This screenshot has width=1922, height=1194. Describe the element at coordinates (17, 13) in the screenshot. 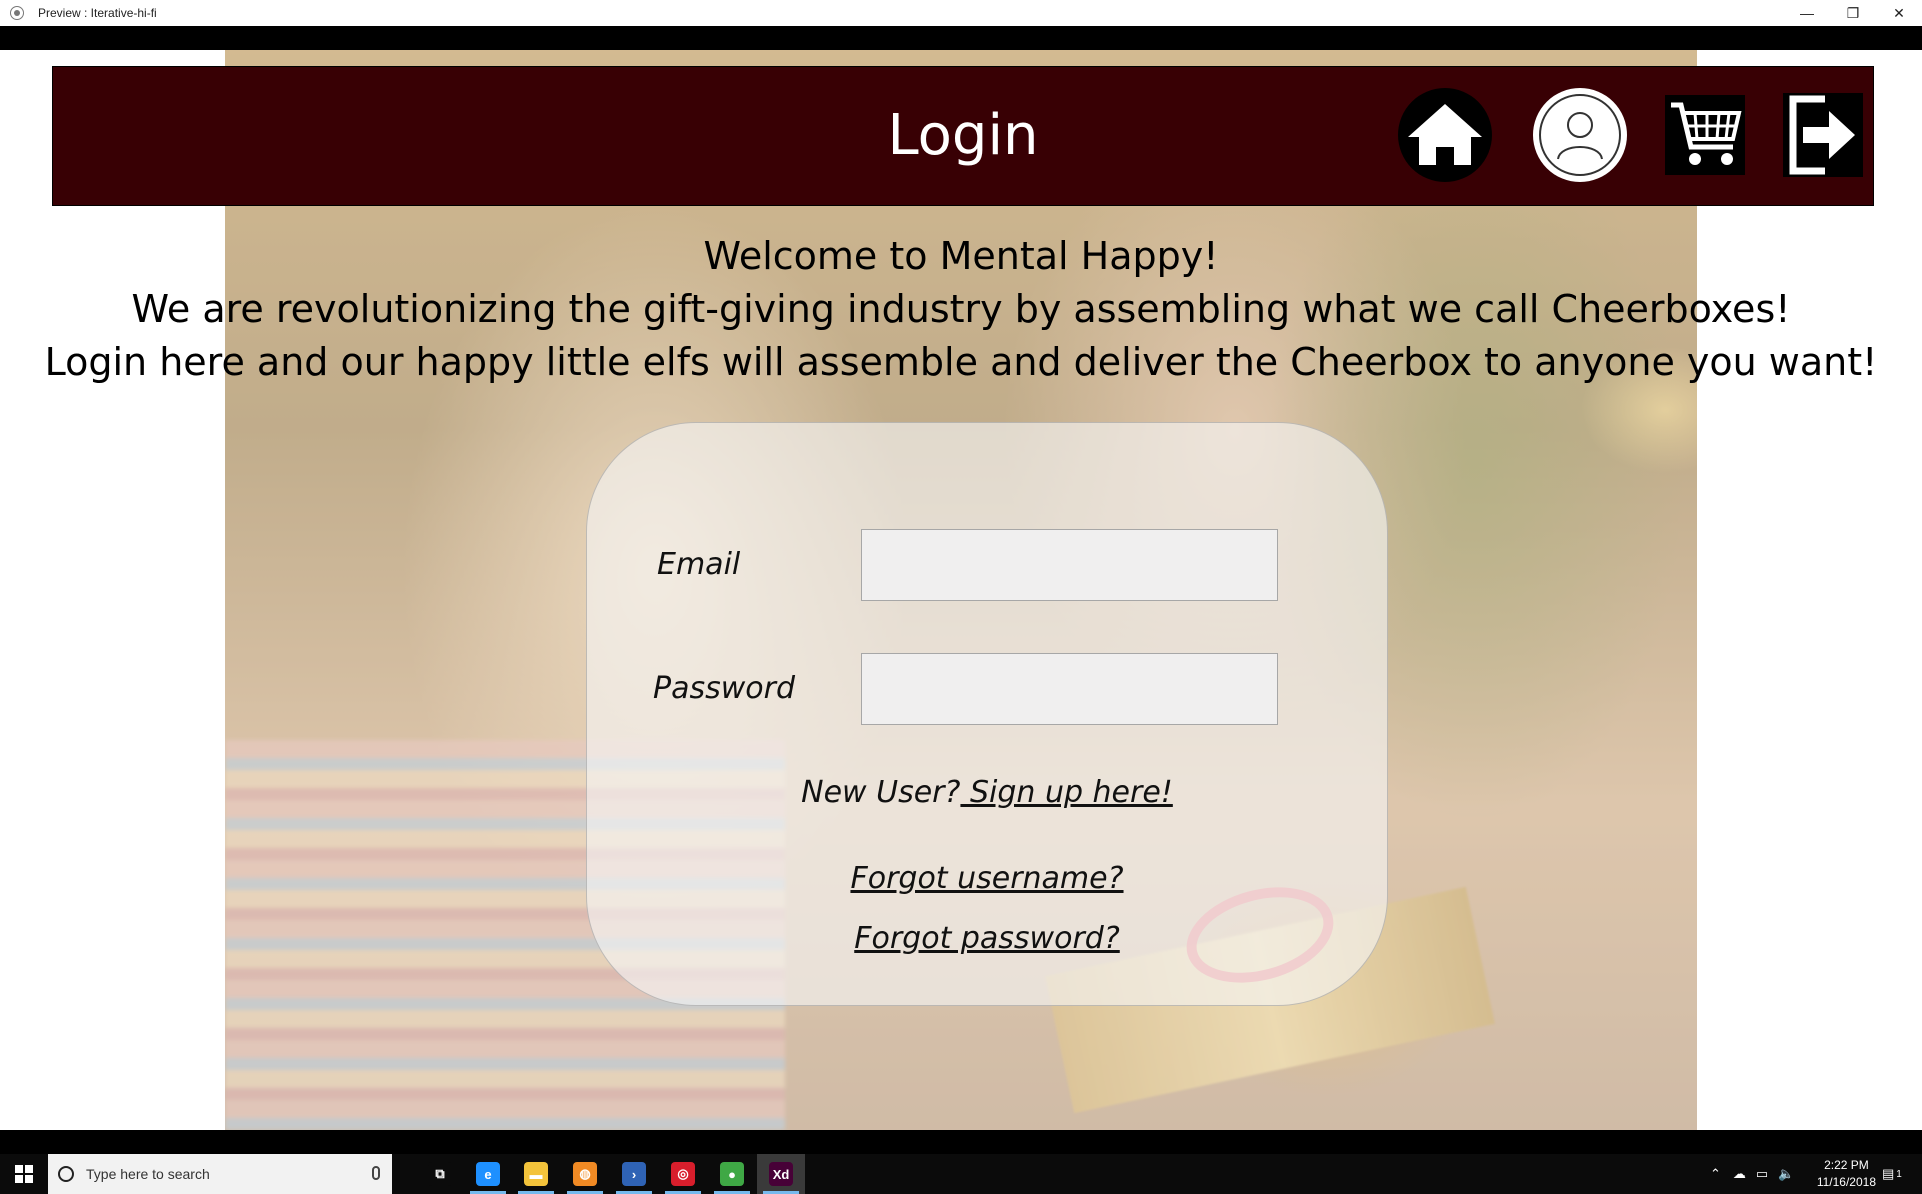

I see `preview-app-icon` at that location.